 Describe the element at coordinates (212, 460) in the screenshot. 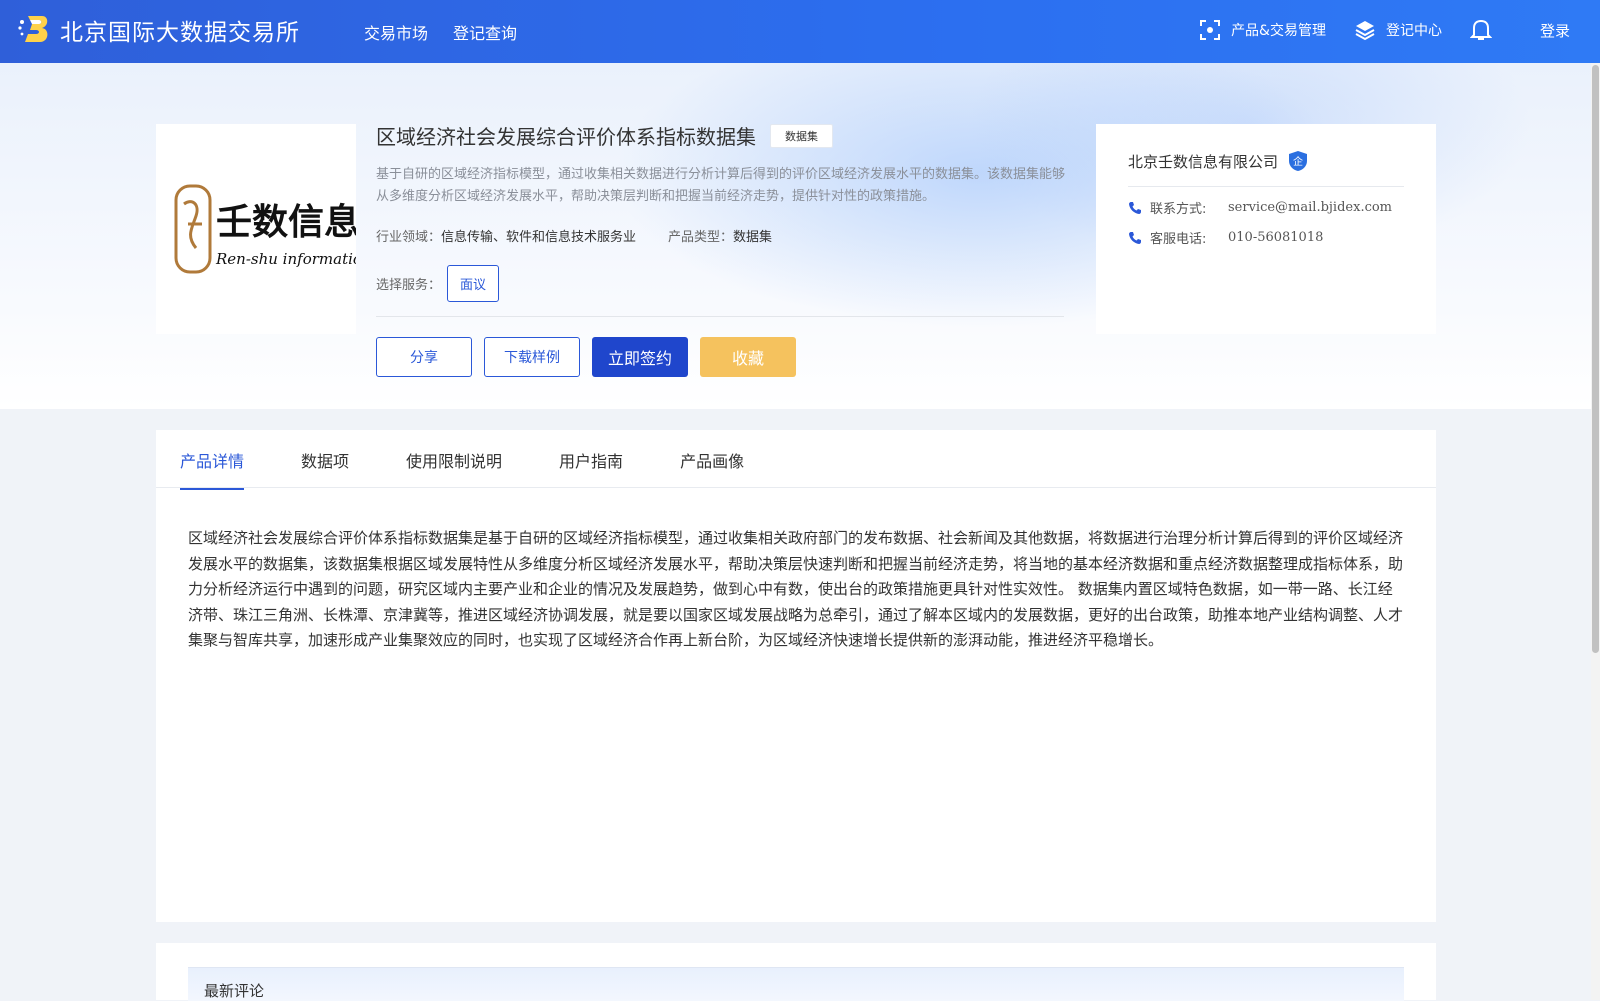

I see `tab-product-detail: 产品详情` at that location.